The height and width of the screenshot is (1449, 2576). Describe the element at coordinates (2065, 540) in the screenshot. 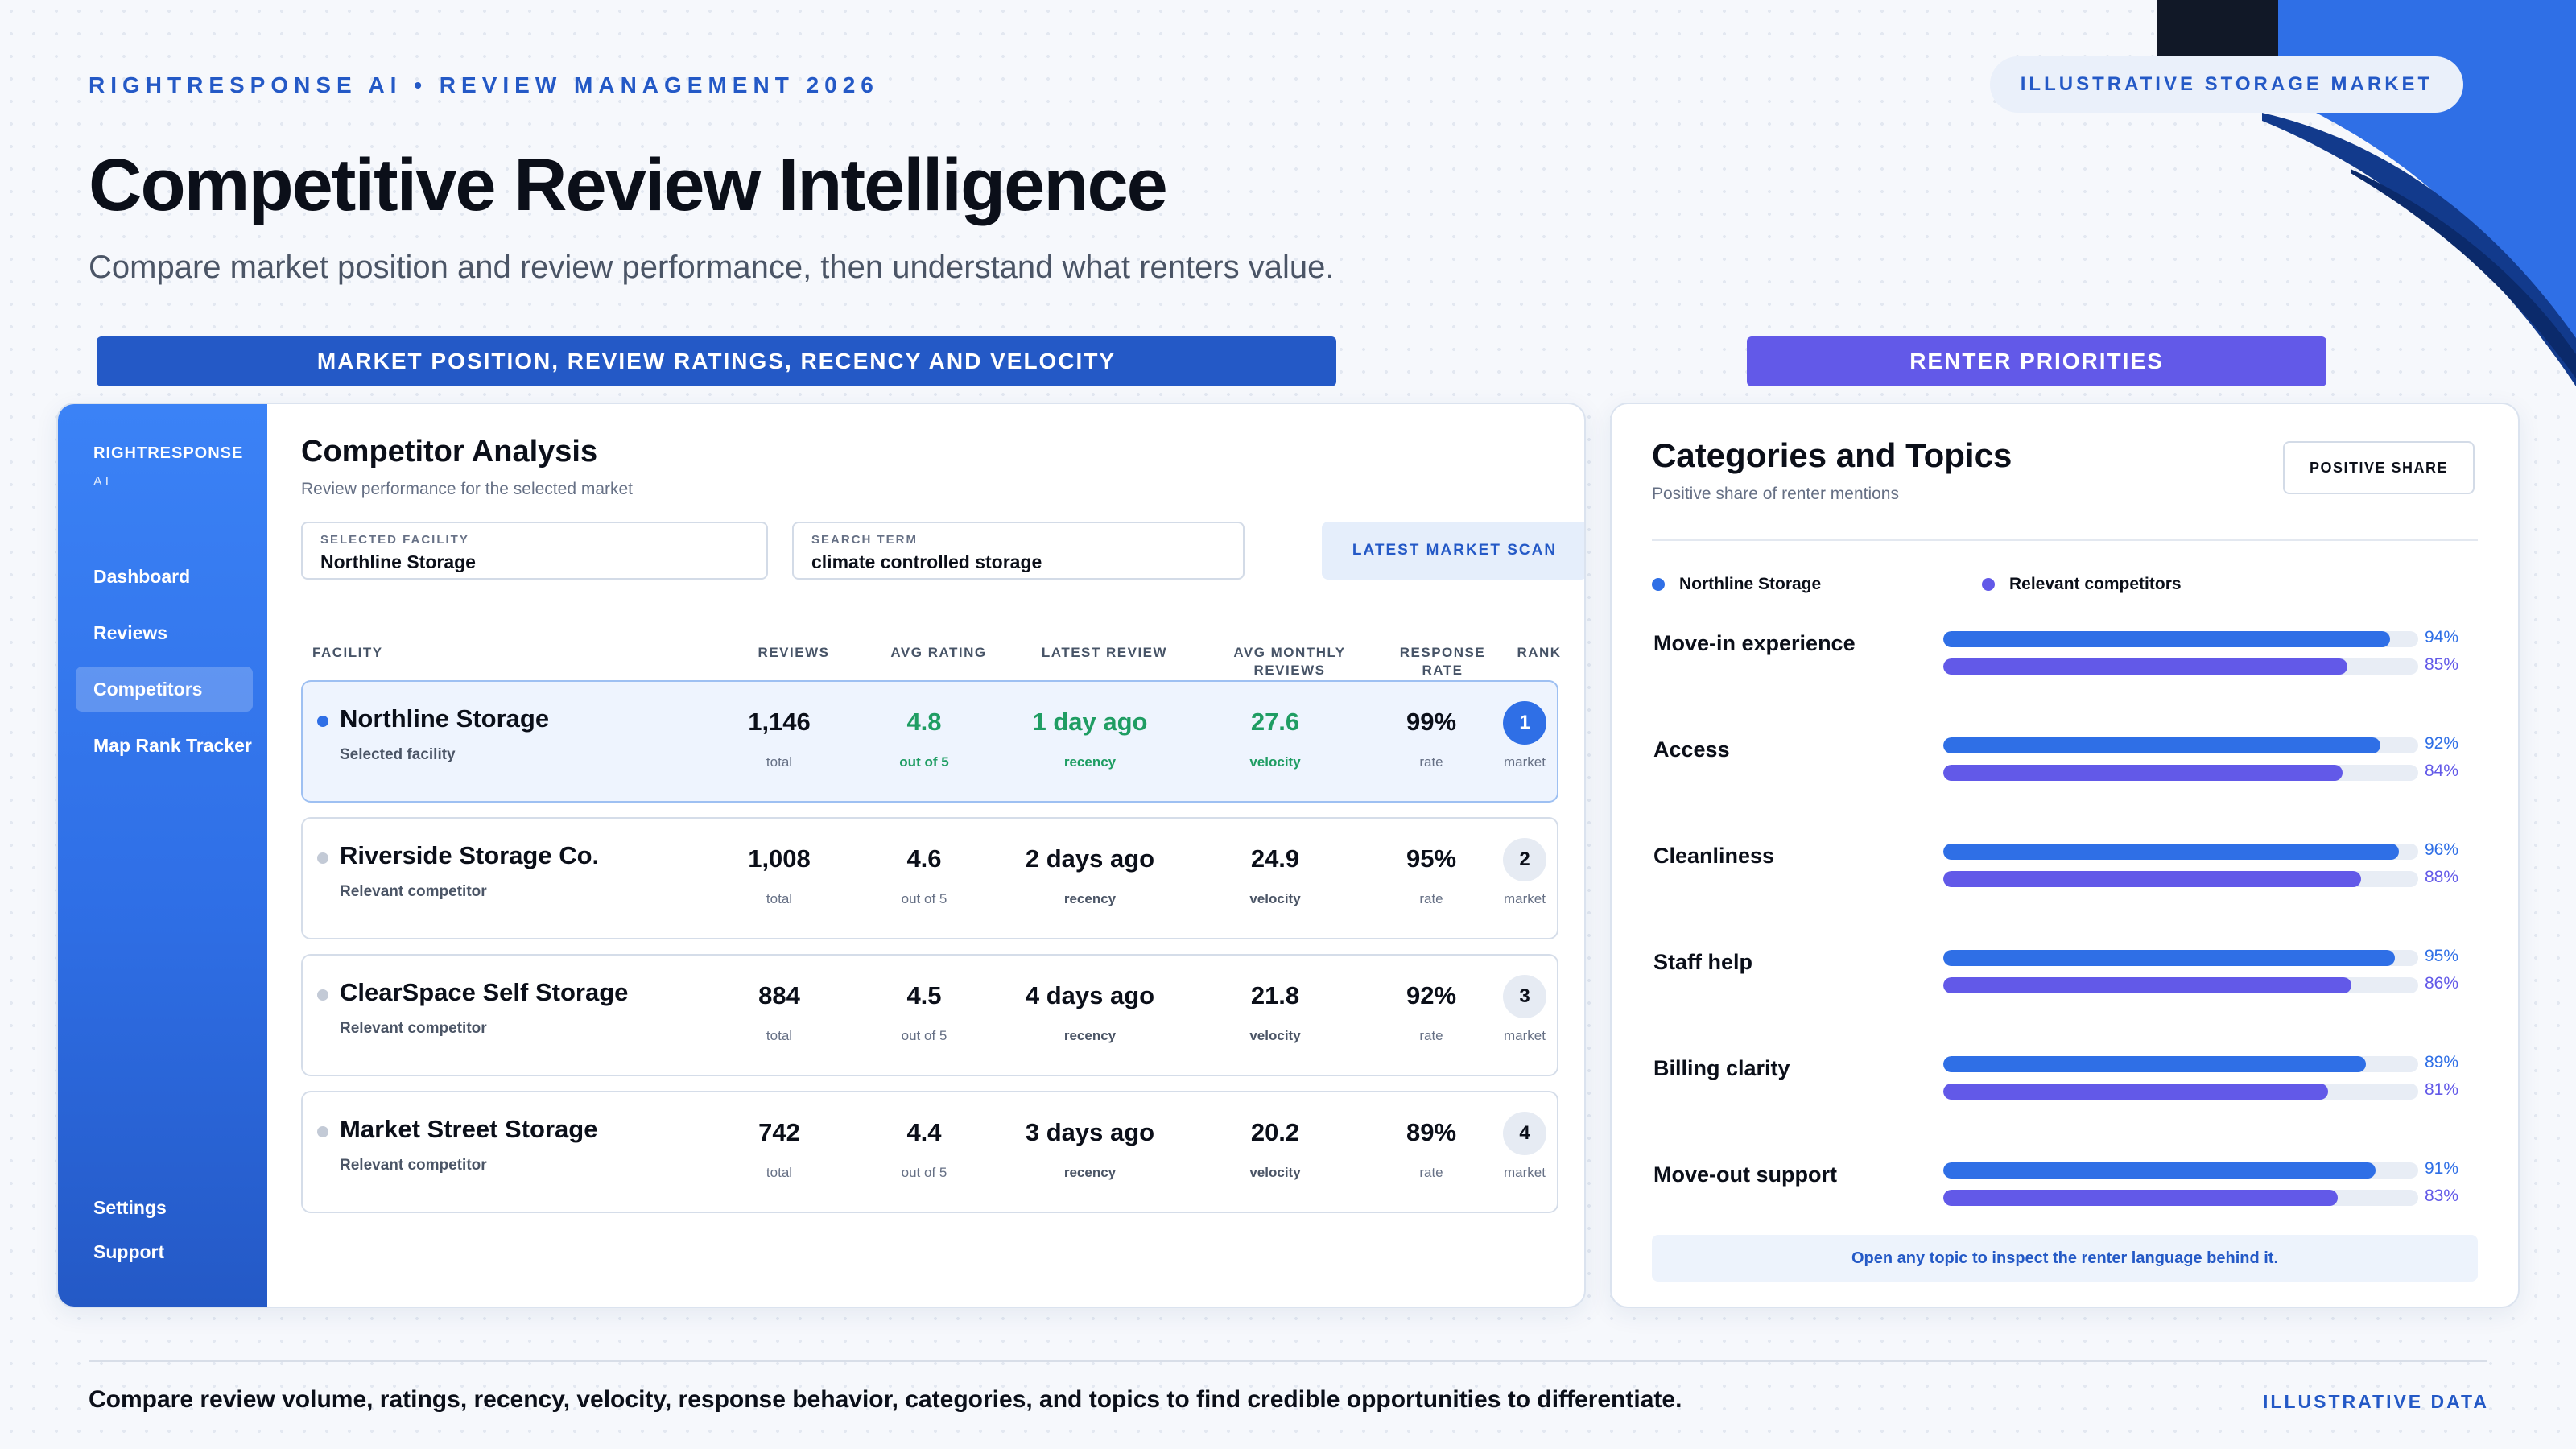

I see `divider` at that location.